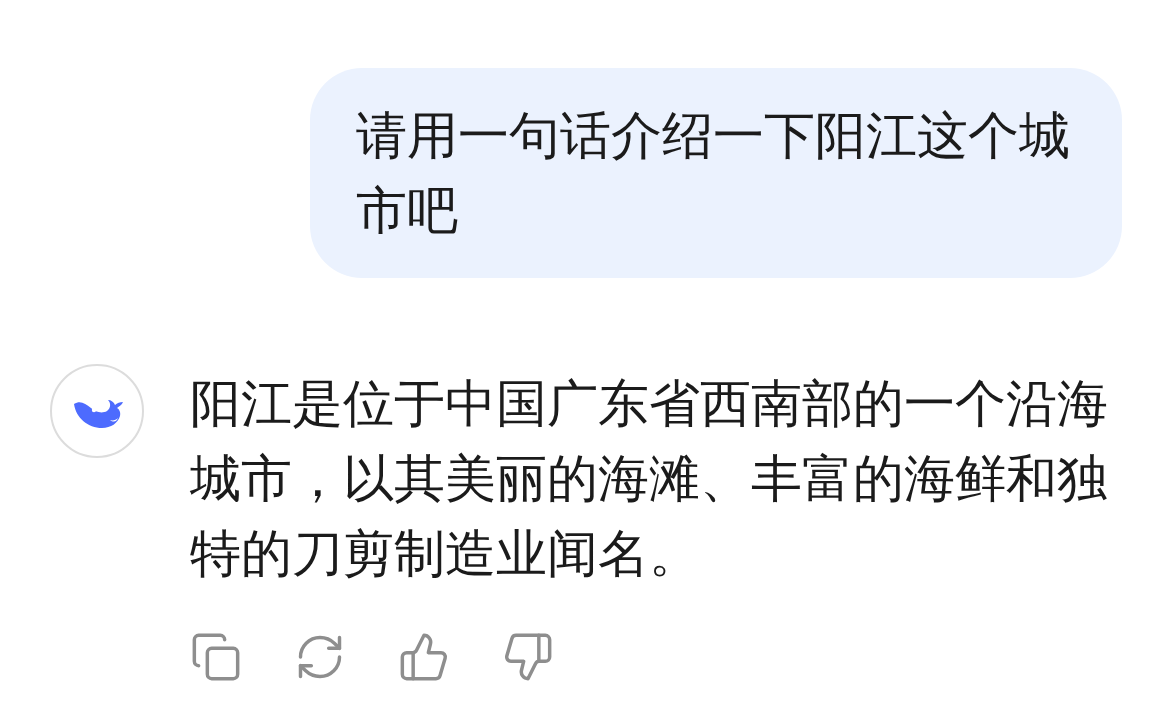  I want to click on copy-icon, so click(216, 657).